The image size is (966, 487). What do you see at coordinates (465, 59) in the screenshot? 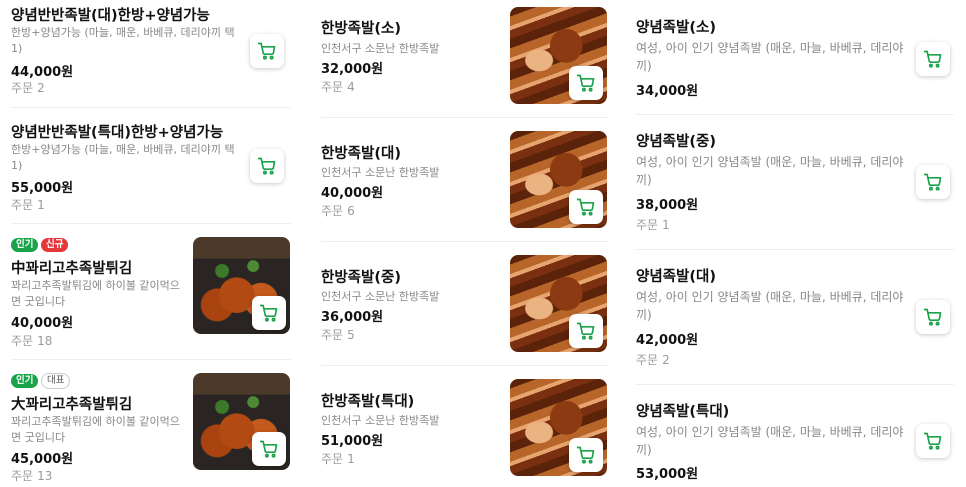
I see `menu-item: 한방족발(소) 인천서구 소문난 한방족발 32,000원 주문 4` at bounding box center [465, 59].